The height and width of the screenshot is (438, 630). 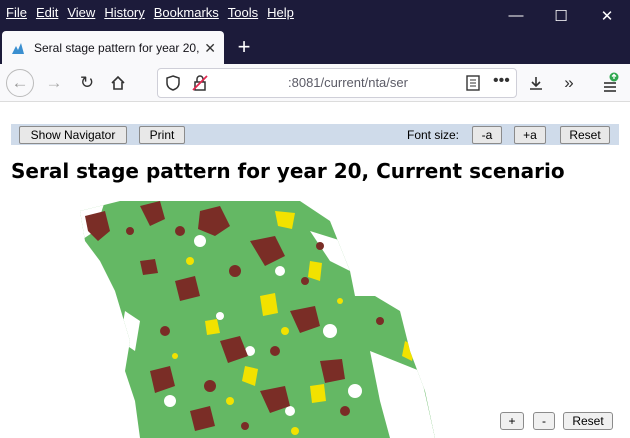 What do you see at coordinates (501, 81) in the screenshot?
I see `page-actions-icon: •••` at bounding box center [501, 81].